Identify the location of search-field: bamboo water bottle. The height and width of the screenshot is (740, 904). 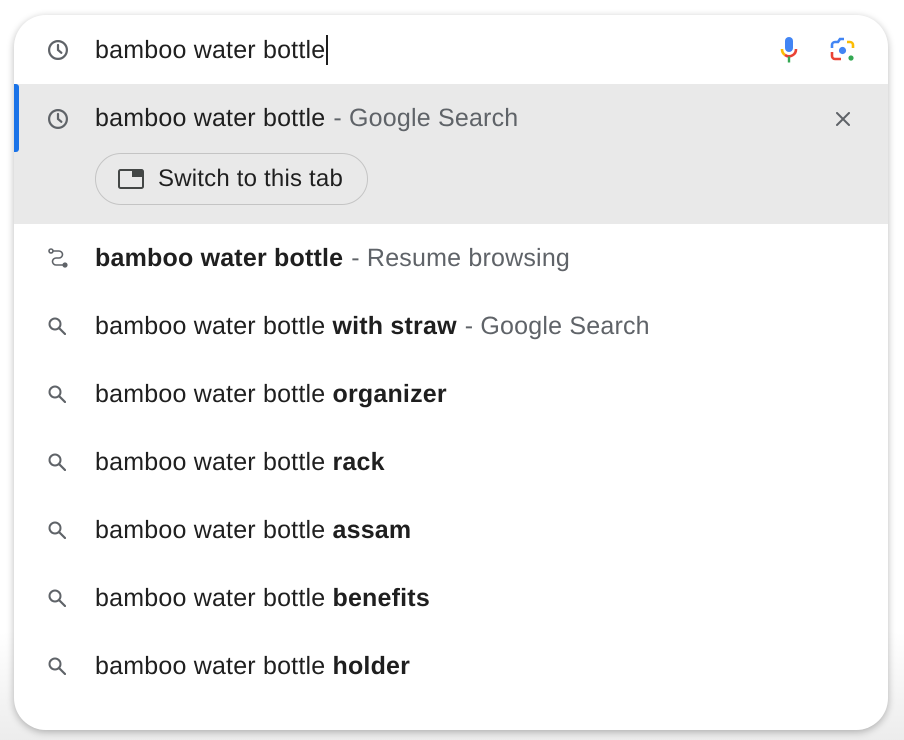
(421, 49).